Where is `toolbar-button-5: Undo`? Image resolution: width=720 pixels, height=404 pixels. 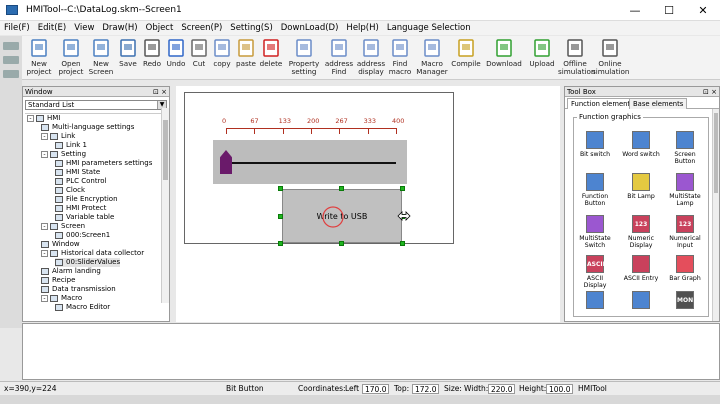 toolbar-button-5: Undo is located at coordinates (176, 59).